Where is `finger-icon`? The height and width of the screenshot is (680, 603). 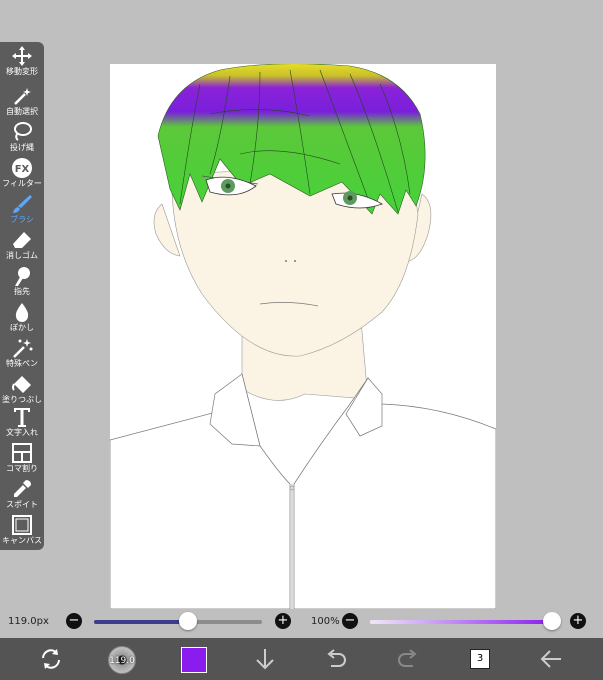 finger-icon is located at coordinates (22, 276).